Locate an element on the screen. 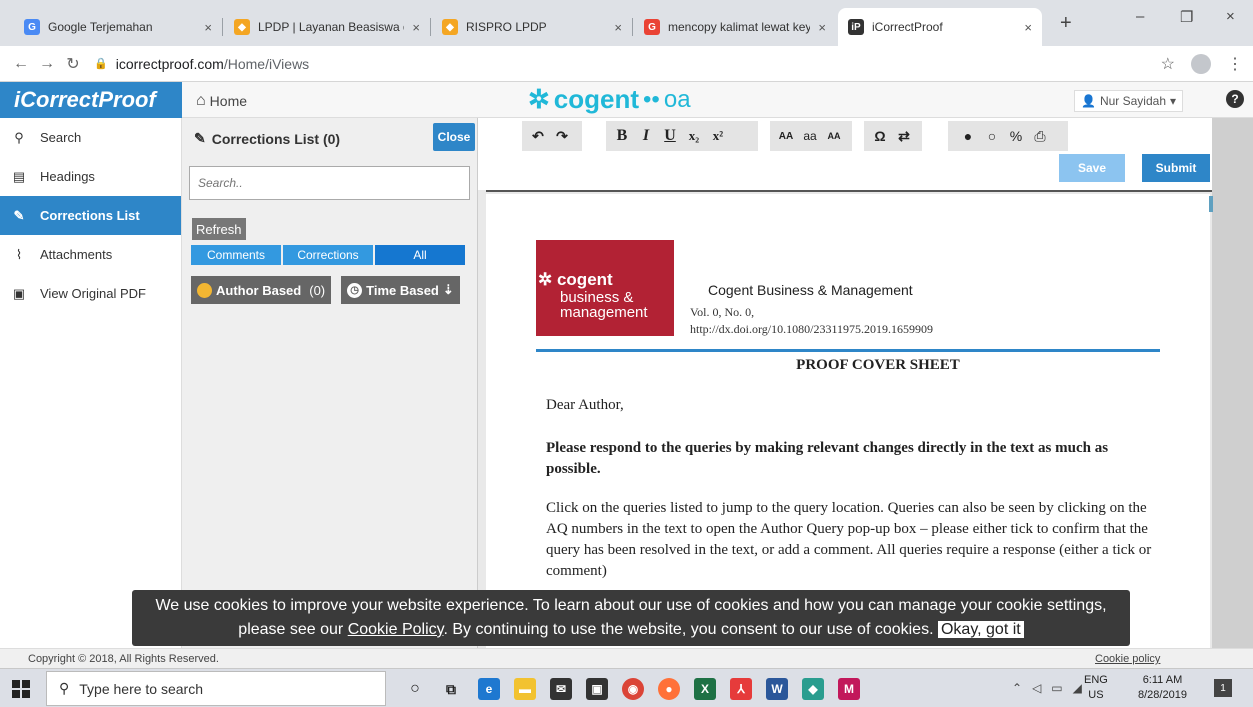 The width and height of the screenshot is (1253, 707). refresh-button: Refresh is located at coordinates (219, 229).